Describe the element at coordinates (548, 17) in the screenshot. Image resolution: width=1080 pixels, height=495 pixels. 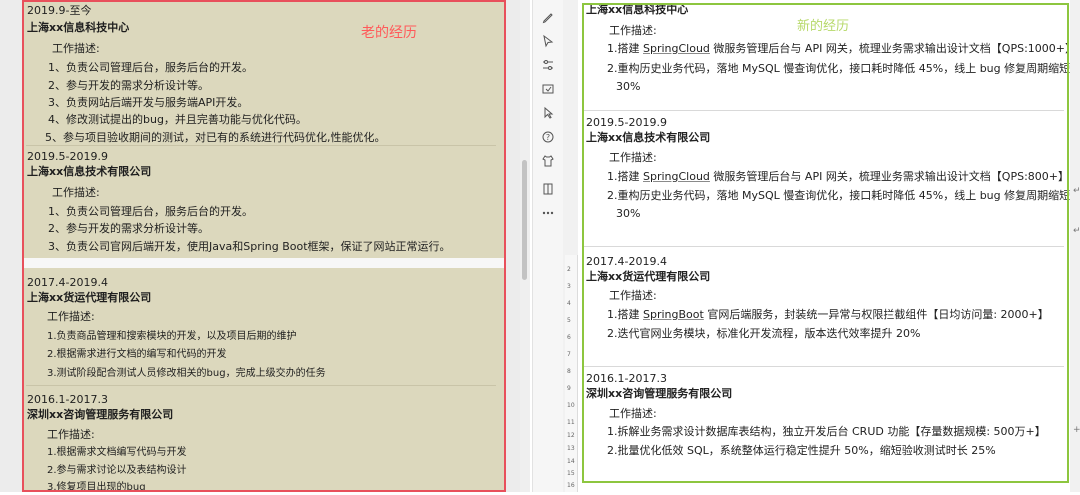
I see `pen-icon` at that location.